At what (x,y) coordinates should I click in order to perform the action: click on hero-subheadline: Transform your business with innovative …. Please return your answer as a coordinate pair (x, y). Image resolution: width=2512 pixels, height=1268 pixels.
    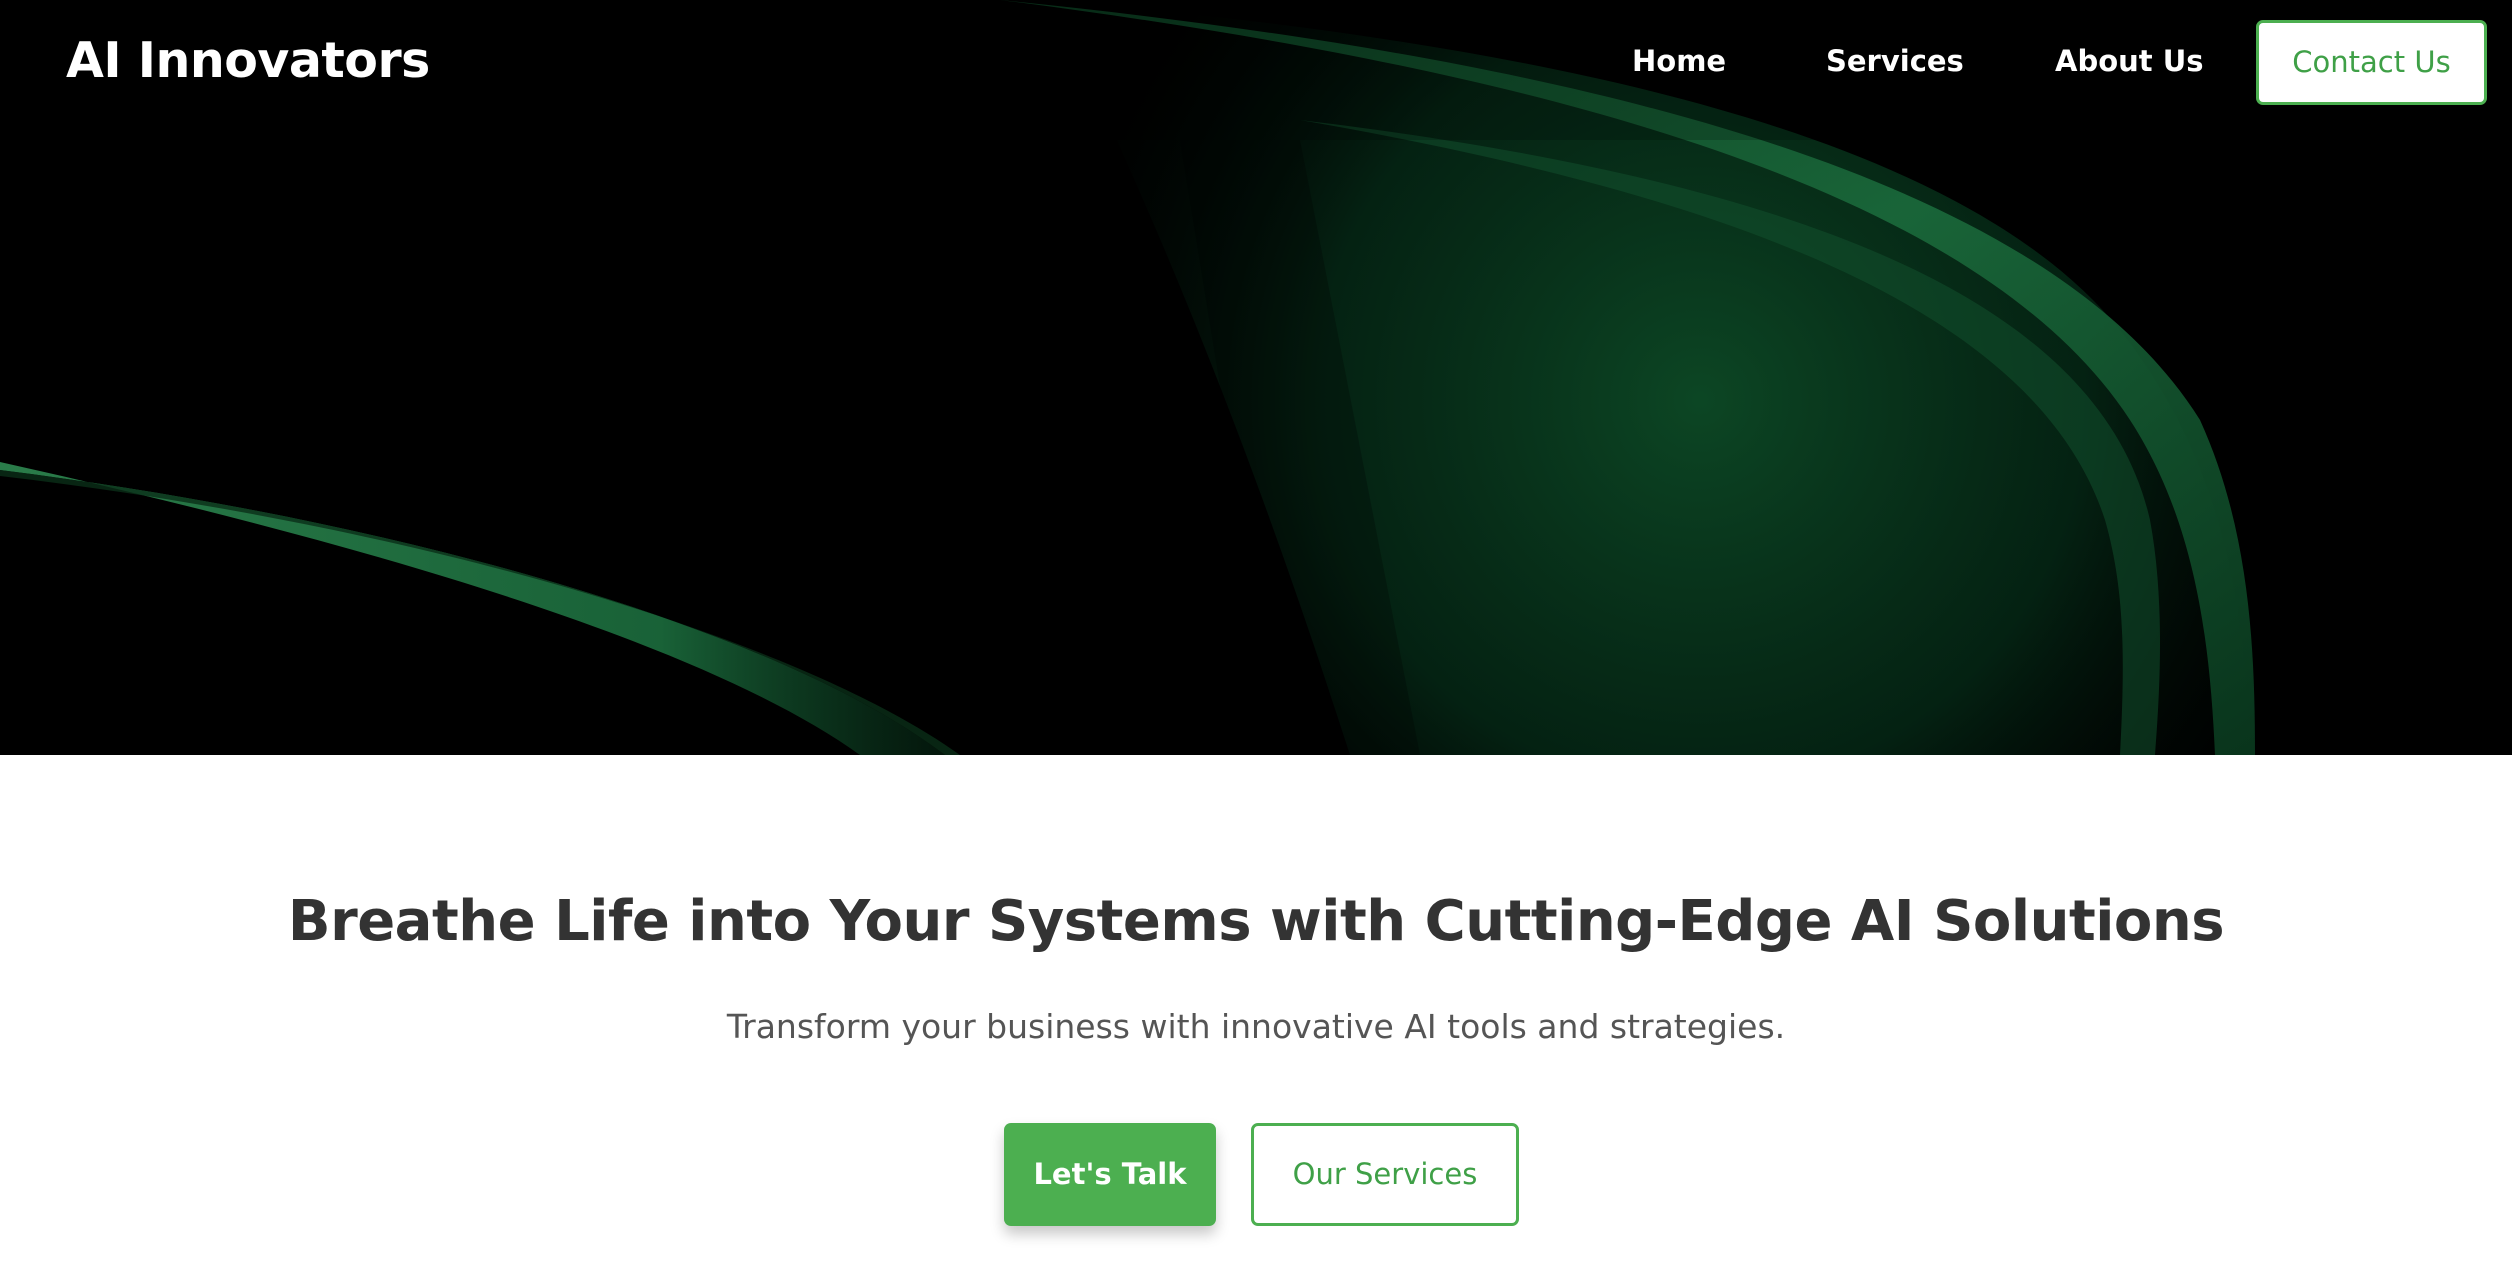
    Looking at the image, I should click on (1256, 1026).